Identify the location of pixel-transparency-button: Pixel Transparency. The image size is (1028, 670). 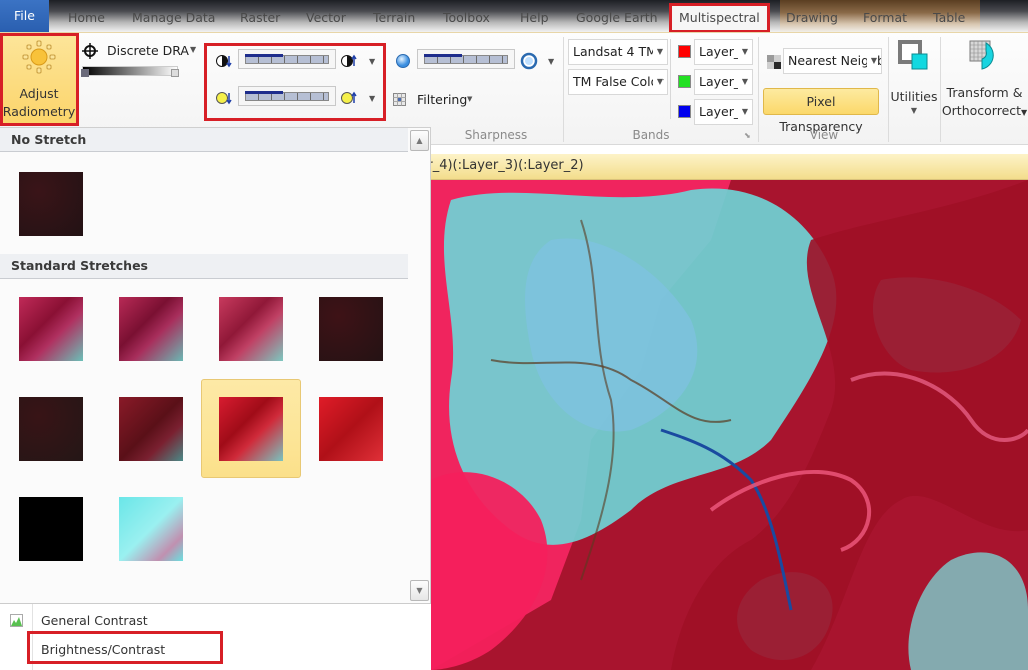
(821, 111).